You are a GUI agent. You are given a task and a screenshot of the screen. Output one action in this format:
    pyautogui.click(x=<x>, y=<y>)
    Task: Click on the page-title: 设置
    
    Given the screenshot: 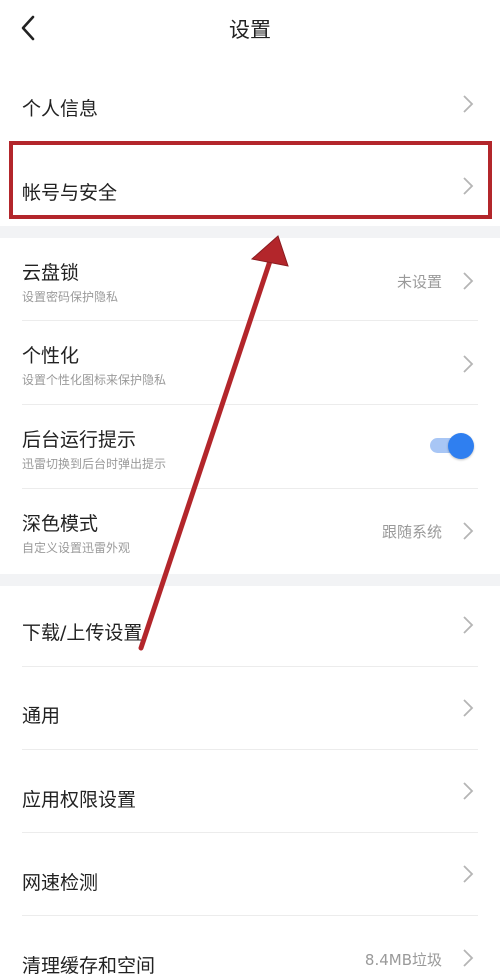 What is the action you would take?
    pyautogui.click(x=250, y=30)
    